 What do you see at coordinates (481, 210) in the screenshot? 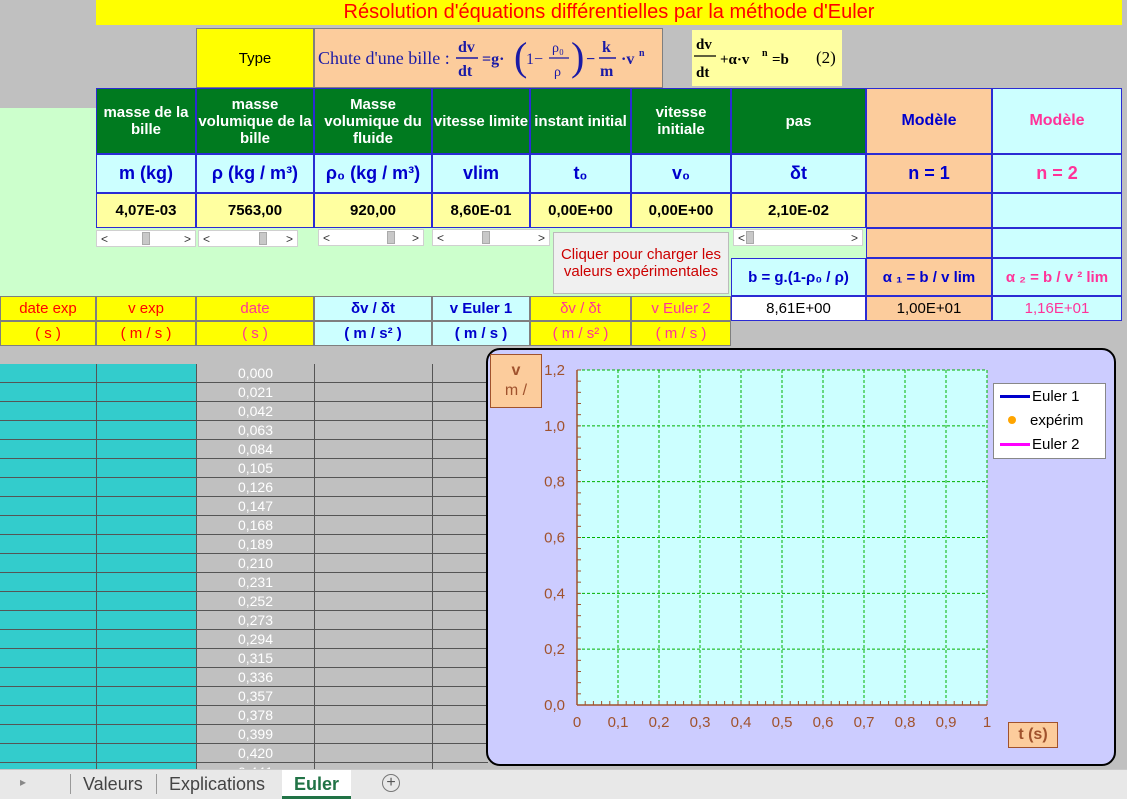
I see `param-value-3: 8,60E-01` at bounding box center [481, 210].